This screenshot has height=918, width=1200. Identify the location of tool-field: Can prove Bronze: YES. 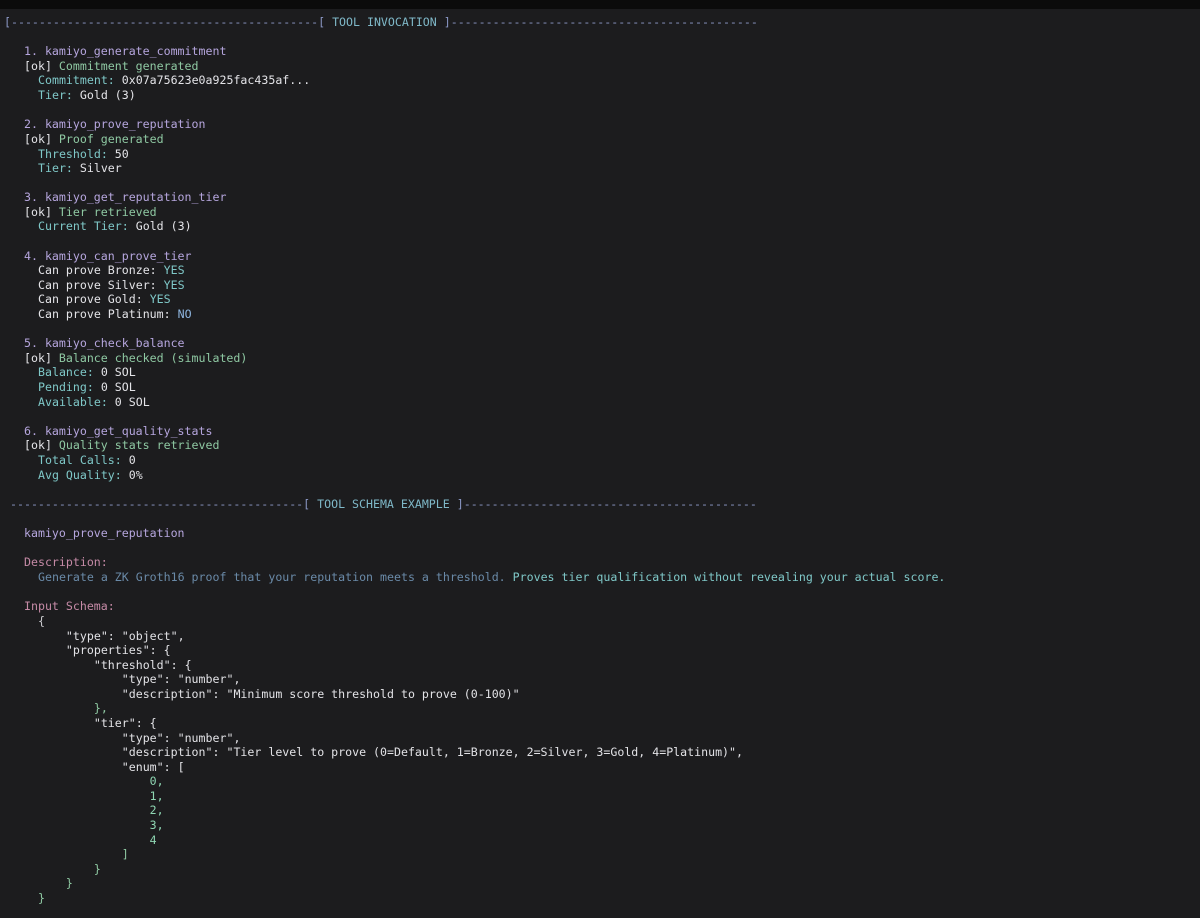
(111, 270).